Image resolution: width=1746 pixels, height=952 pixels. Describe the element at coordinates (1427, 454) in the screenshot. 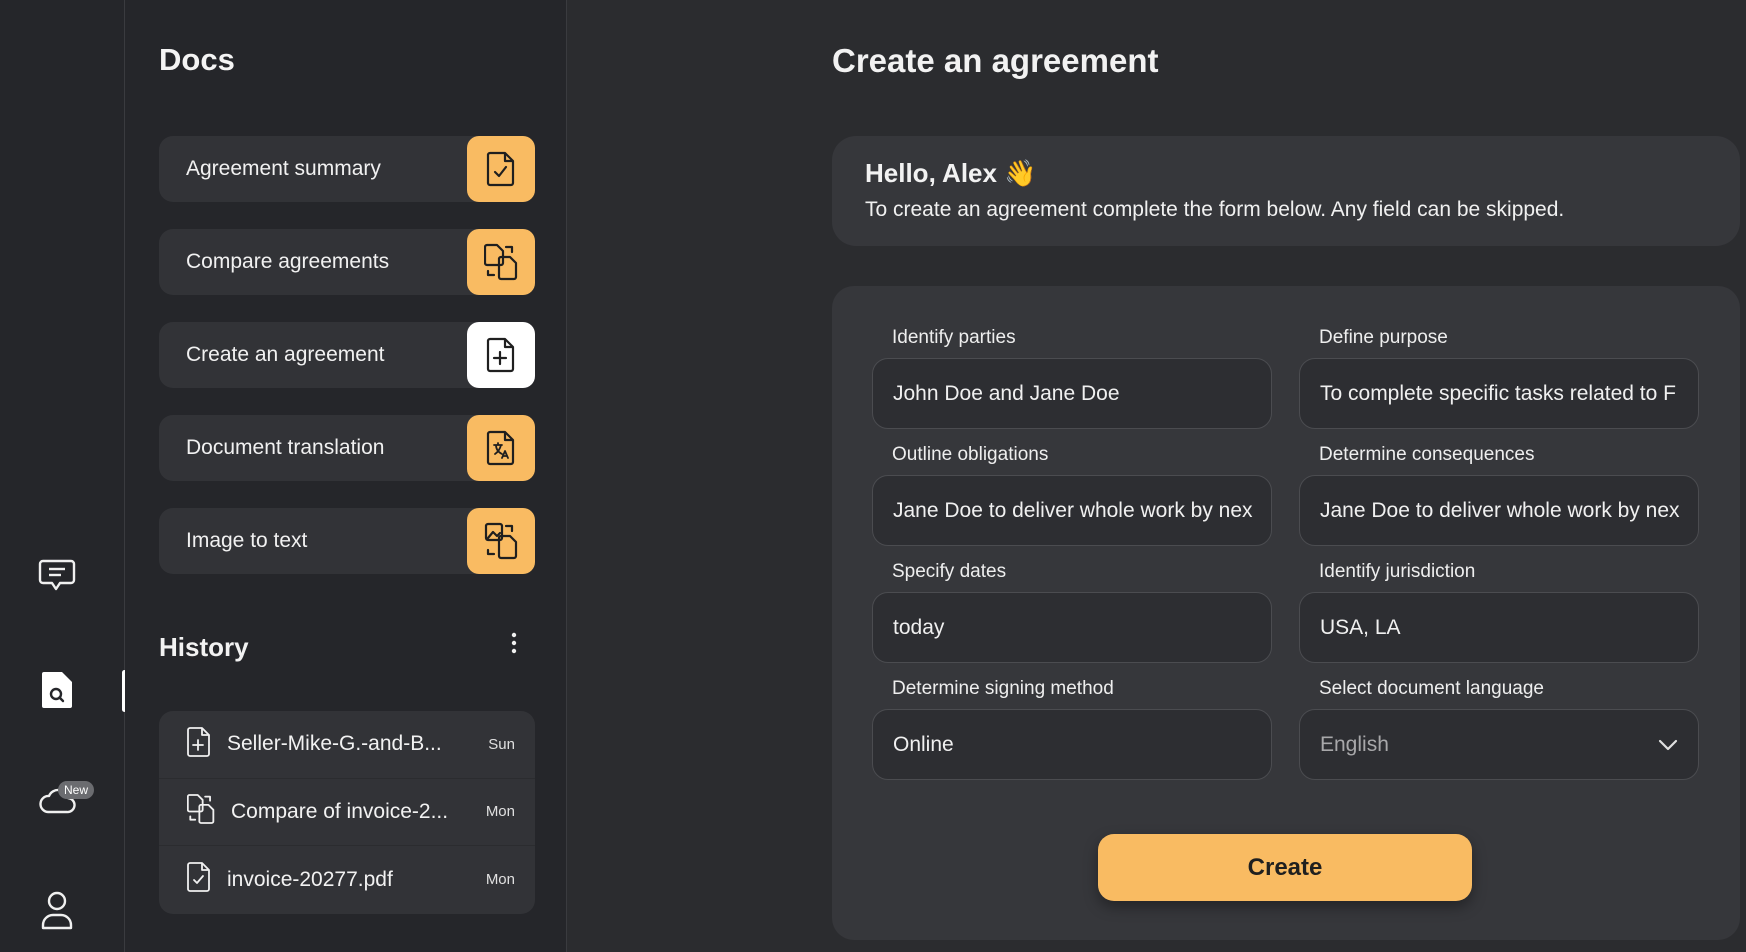

I see `field-label: Determine consequences` at that location.